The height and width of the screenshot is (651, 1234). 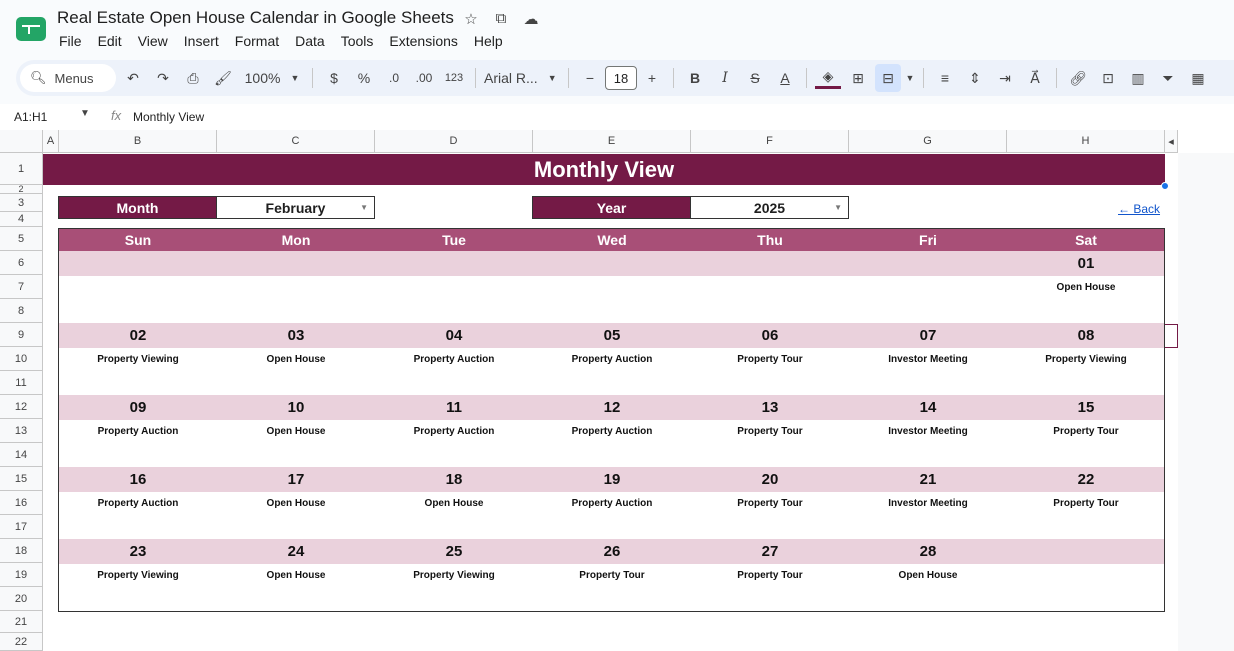 What do you see at coordinates (21, 141) in the screenshot?
I see `select-all-corner` at bounding box center [21, 141].